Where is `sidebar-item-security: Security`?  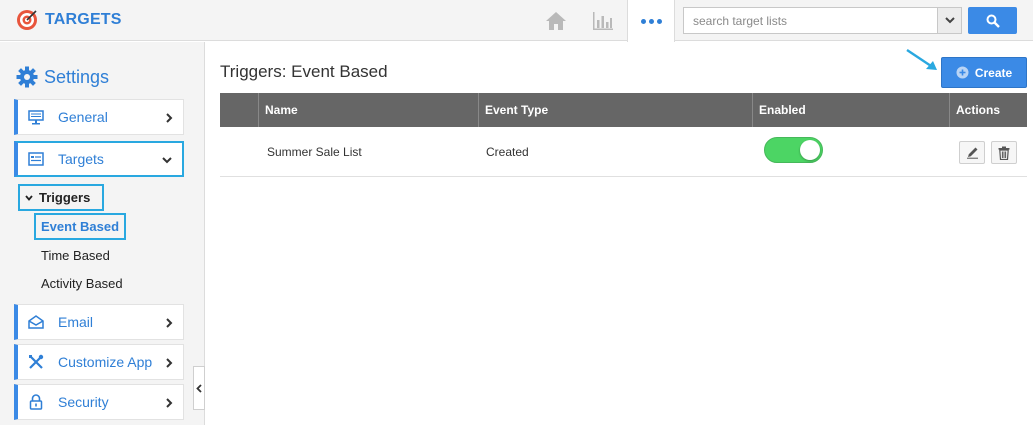 sidebar-item-security: Security is located at coordinates (99, 402).